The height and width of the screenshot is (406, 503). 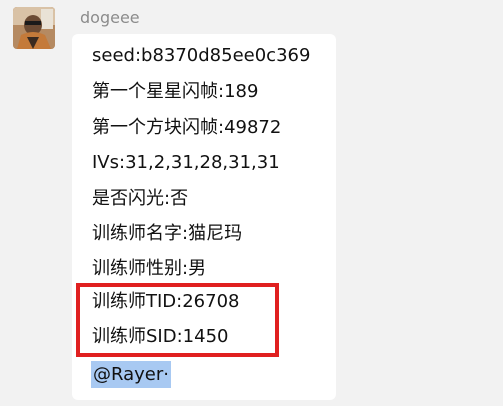 I want to click on avatar, so click(x=34, y=28).